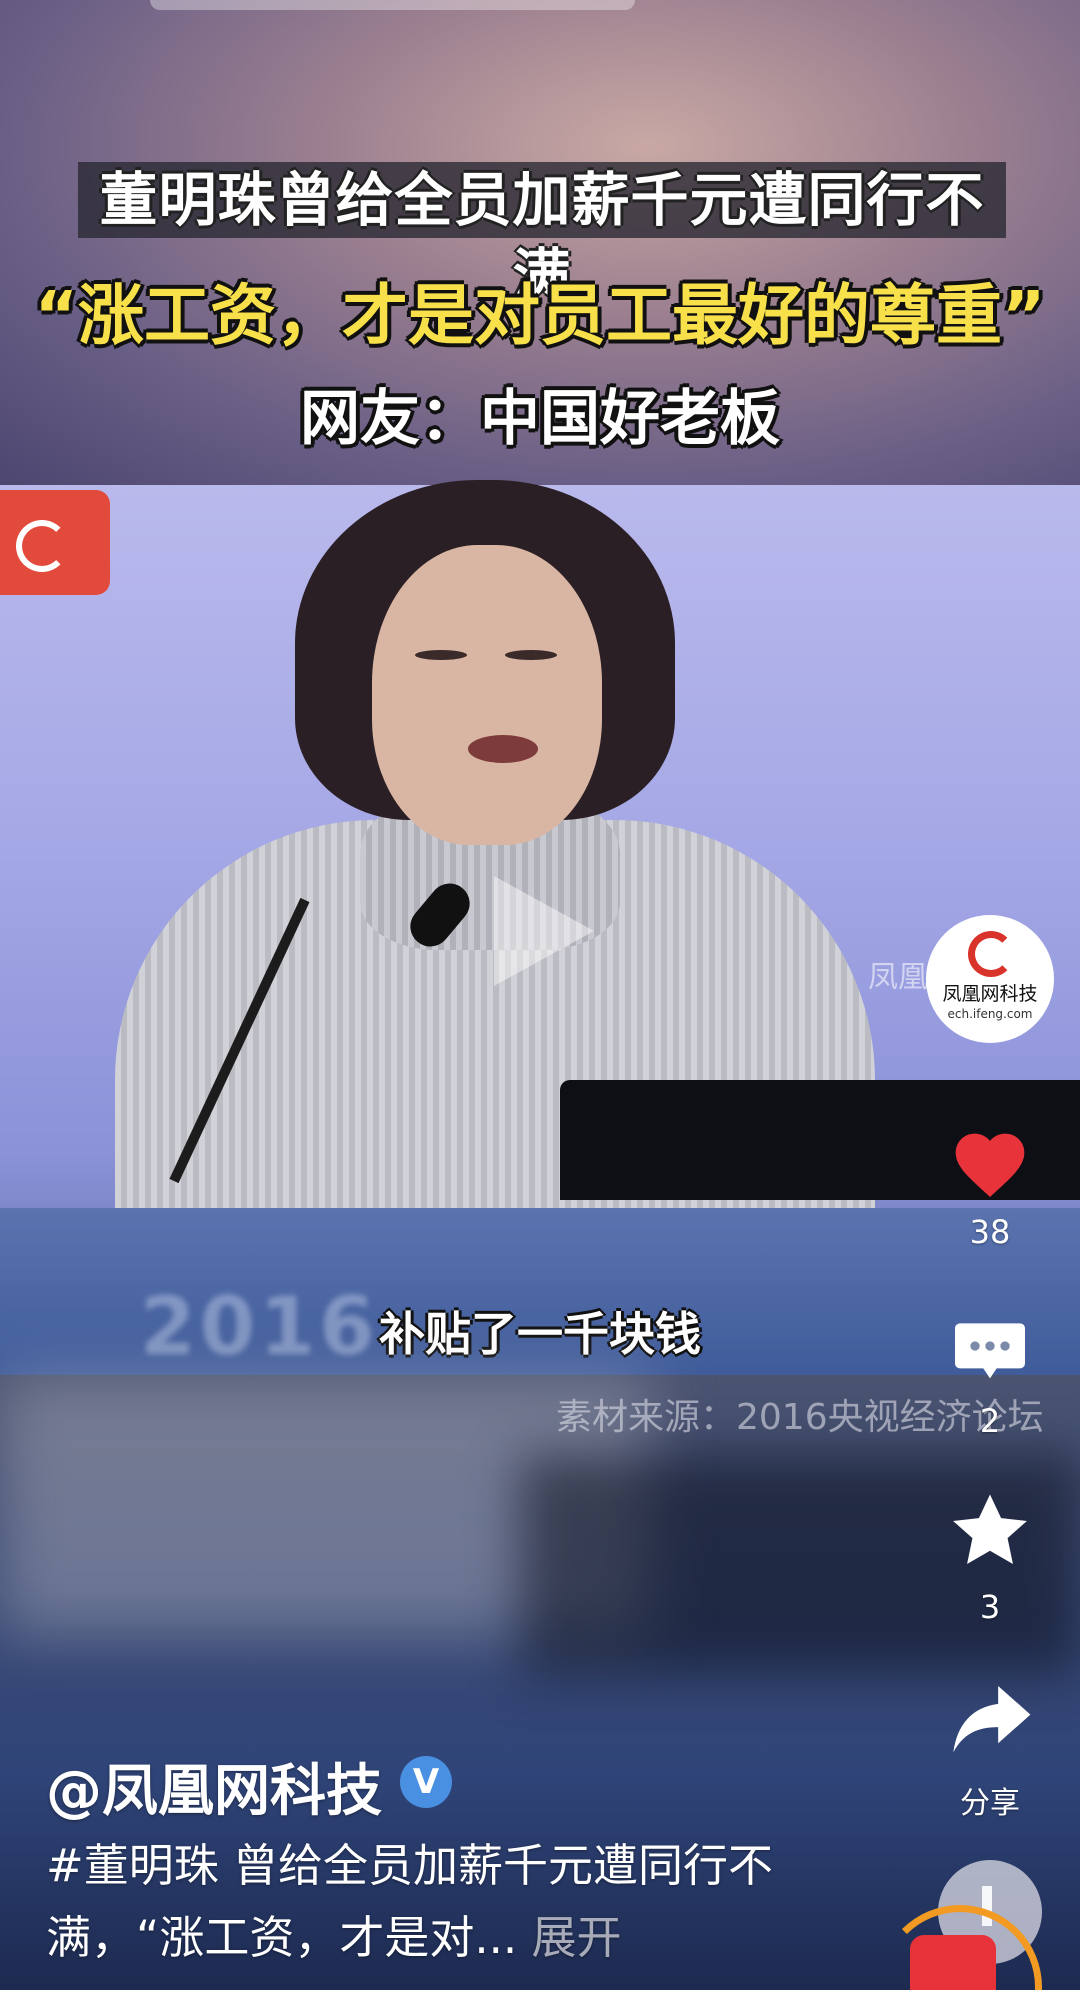  I want to click on like-count: 38, so click(990, 1232).